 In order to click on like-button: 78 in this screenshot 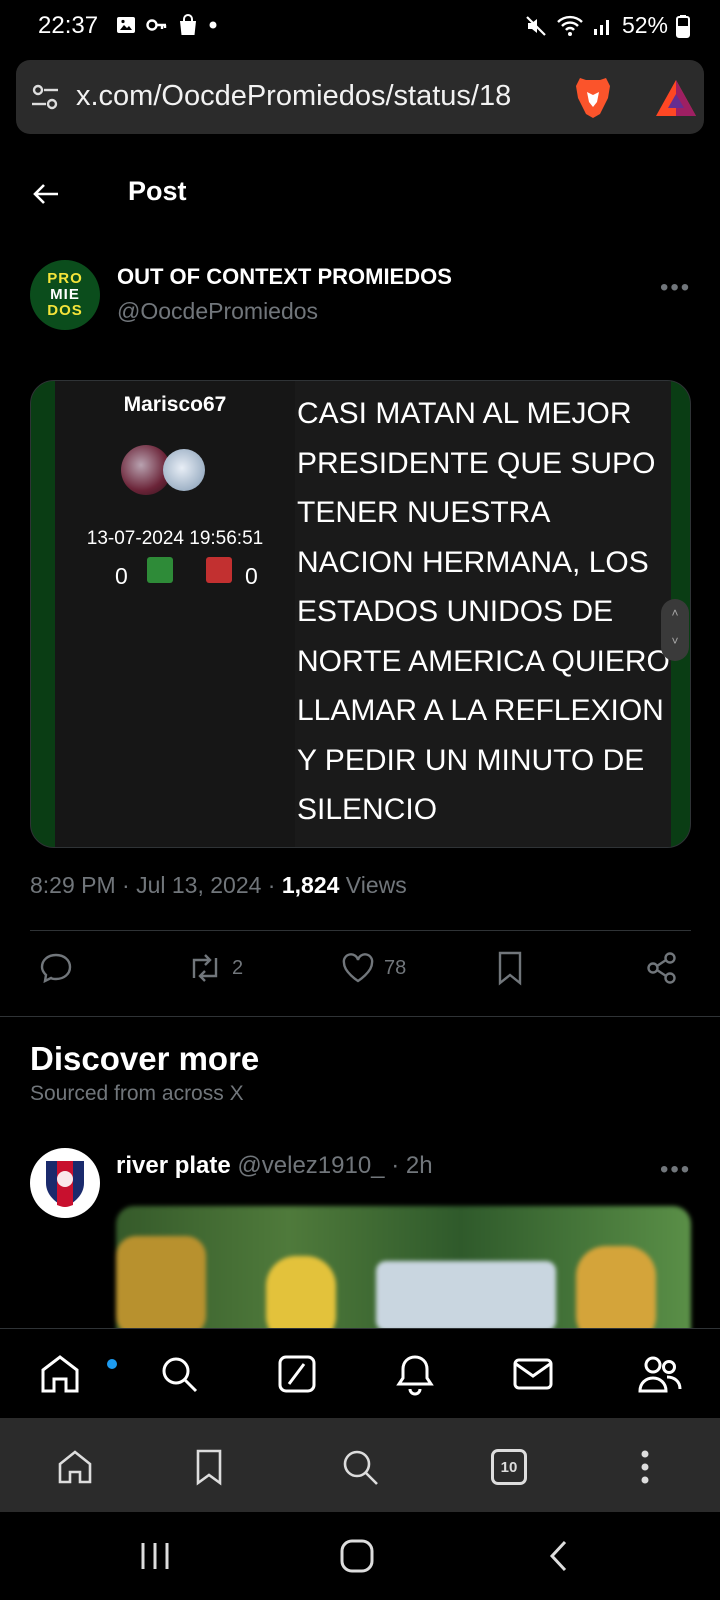, I will do `click(373, 968)`.